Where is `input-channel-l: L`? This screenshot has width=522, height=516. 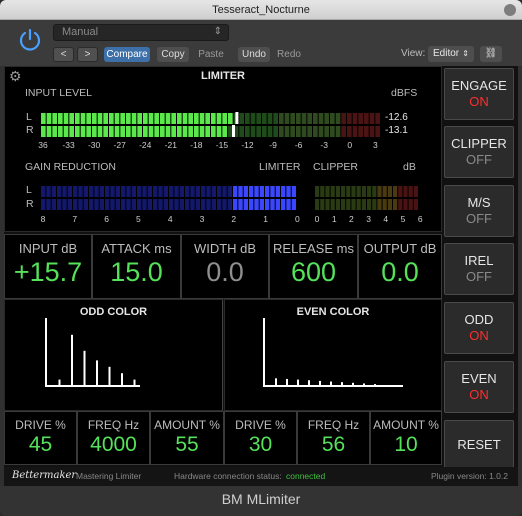 input-channel-l: L is located at coordinates (29, 117).